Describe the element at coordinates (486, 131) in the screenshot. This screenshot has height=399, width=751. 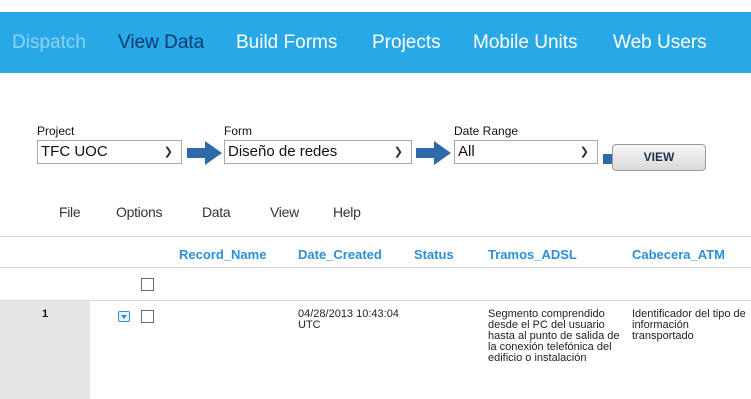
I see `date-range-label: Date Range` at that location.